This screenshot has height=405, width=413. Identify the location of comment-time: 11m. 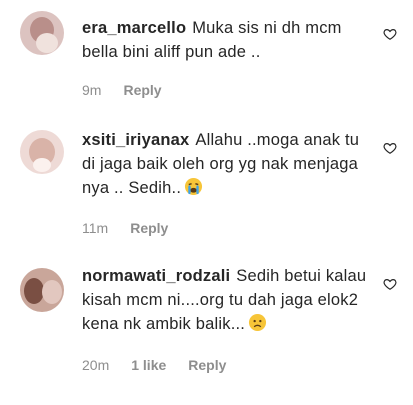
(95, 228).